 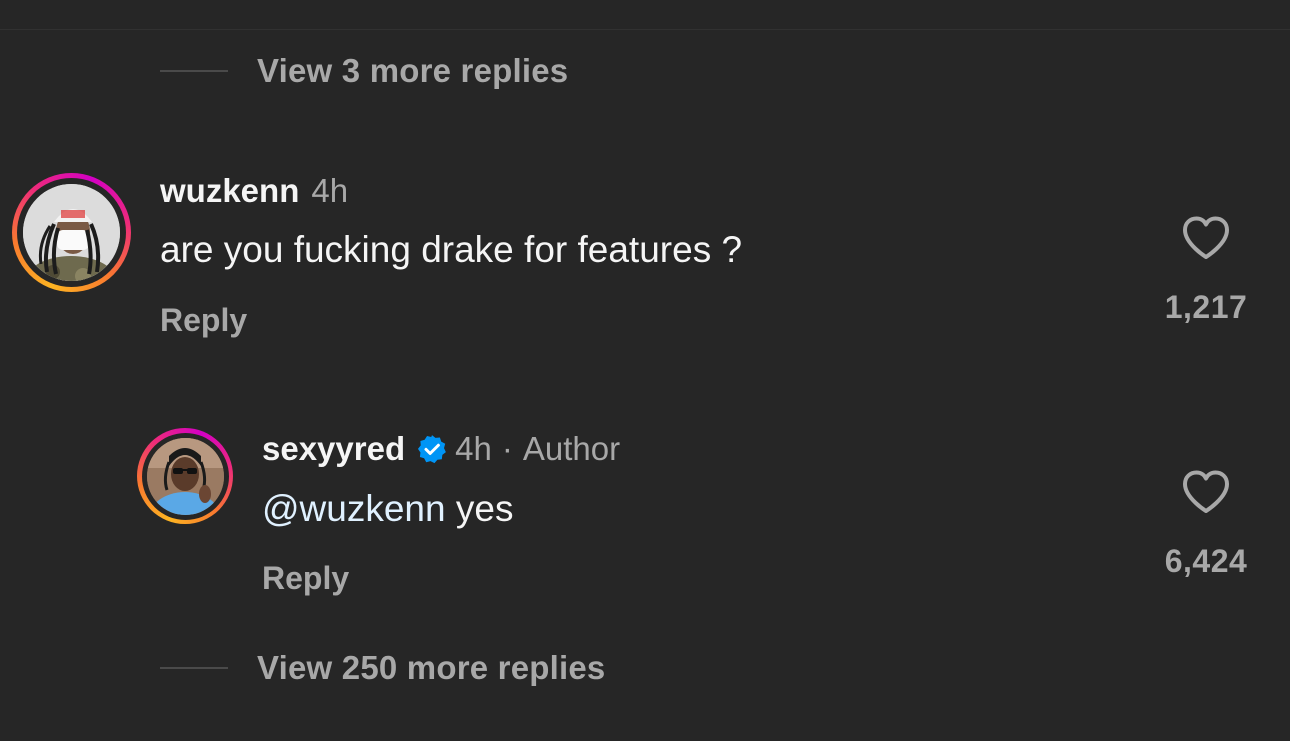 What do you see at coordinates (330, 190) in the screenshot?
I see `comment-timestamp: 4h` at bounding box center [330, 190].